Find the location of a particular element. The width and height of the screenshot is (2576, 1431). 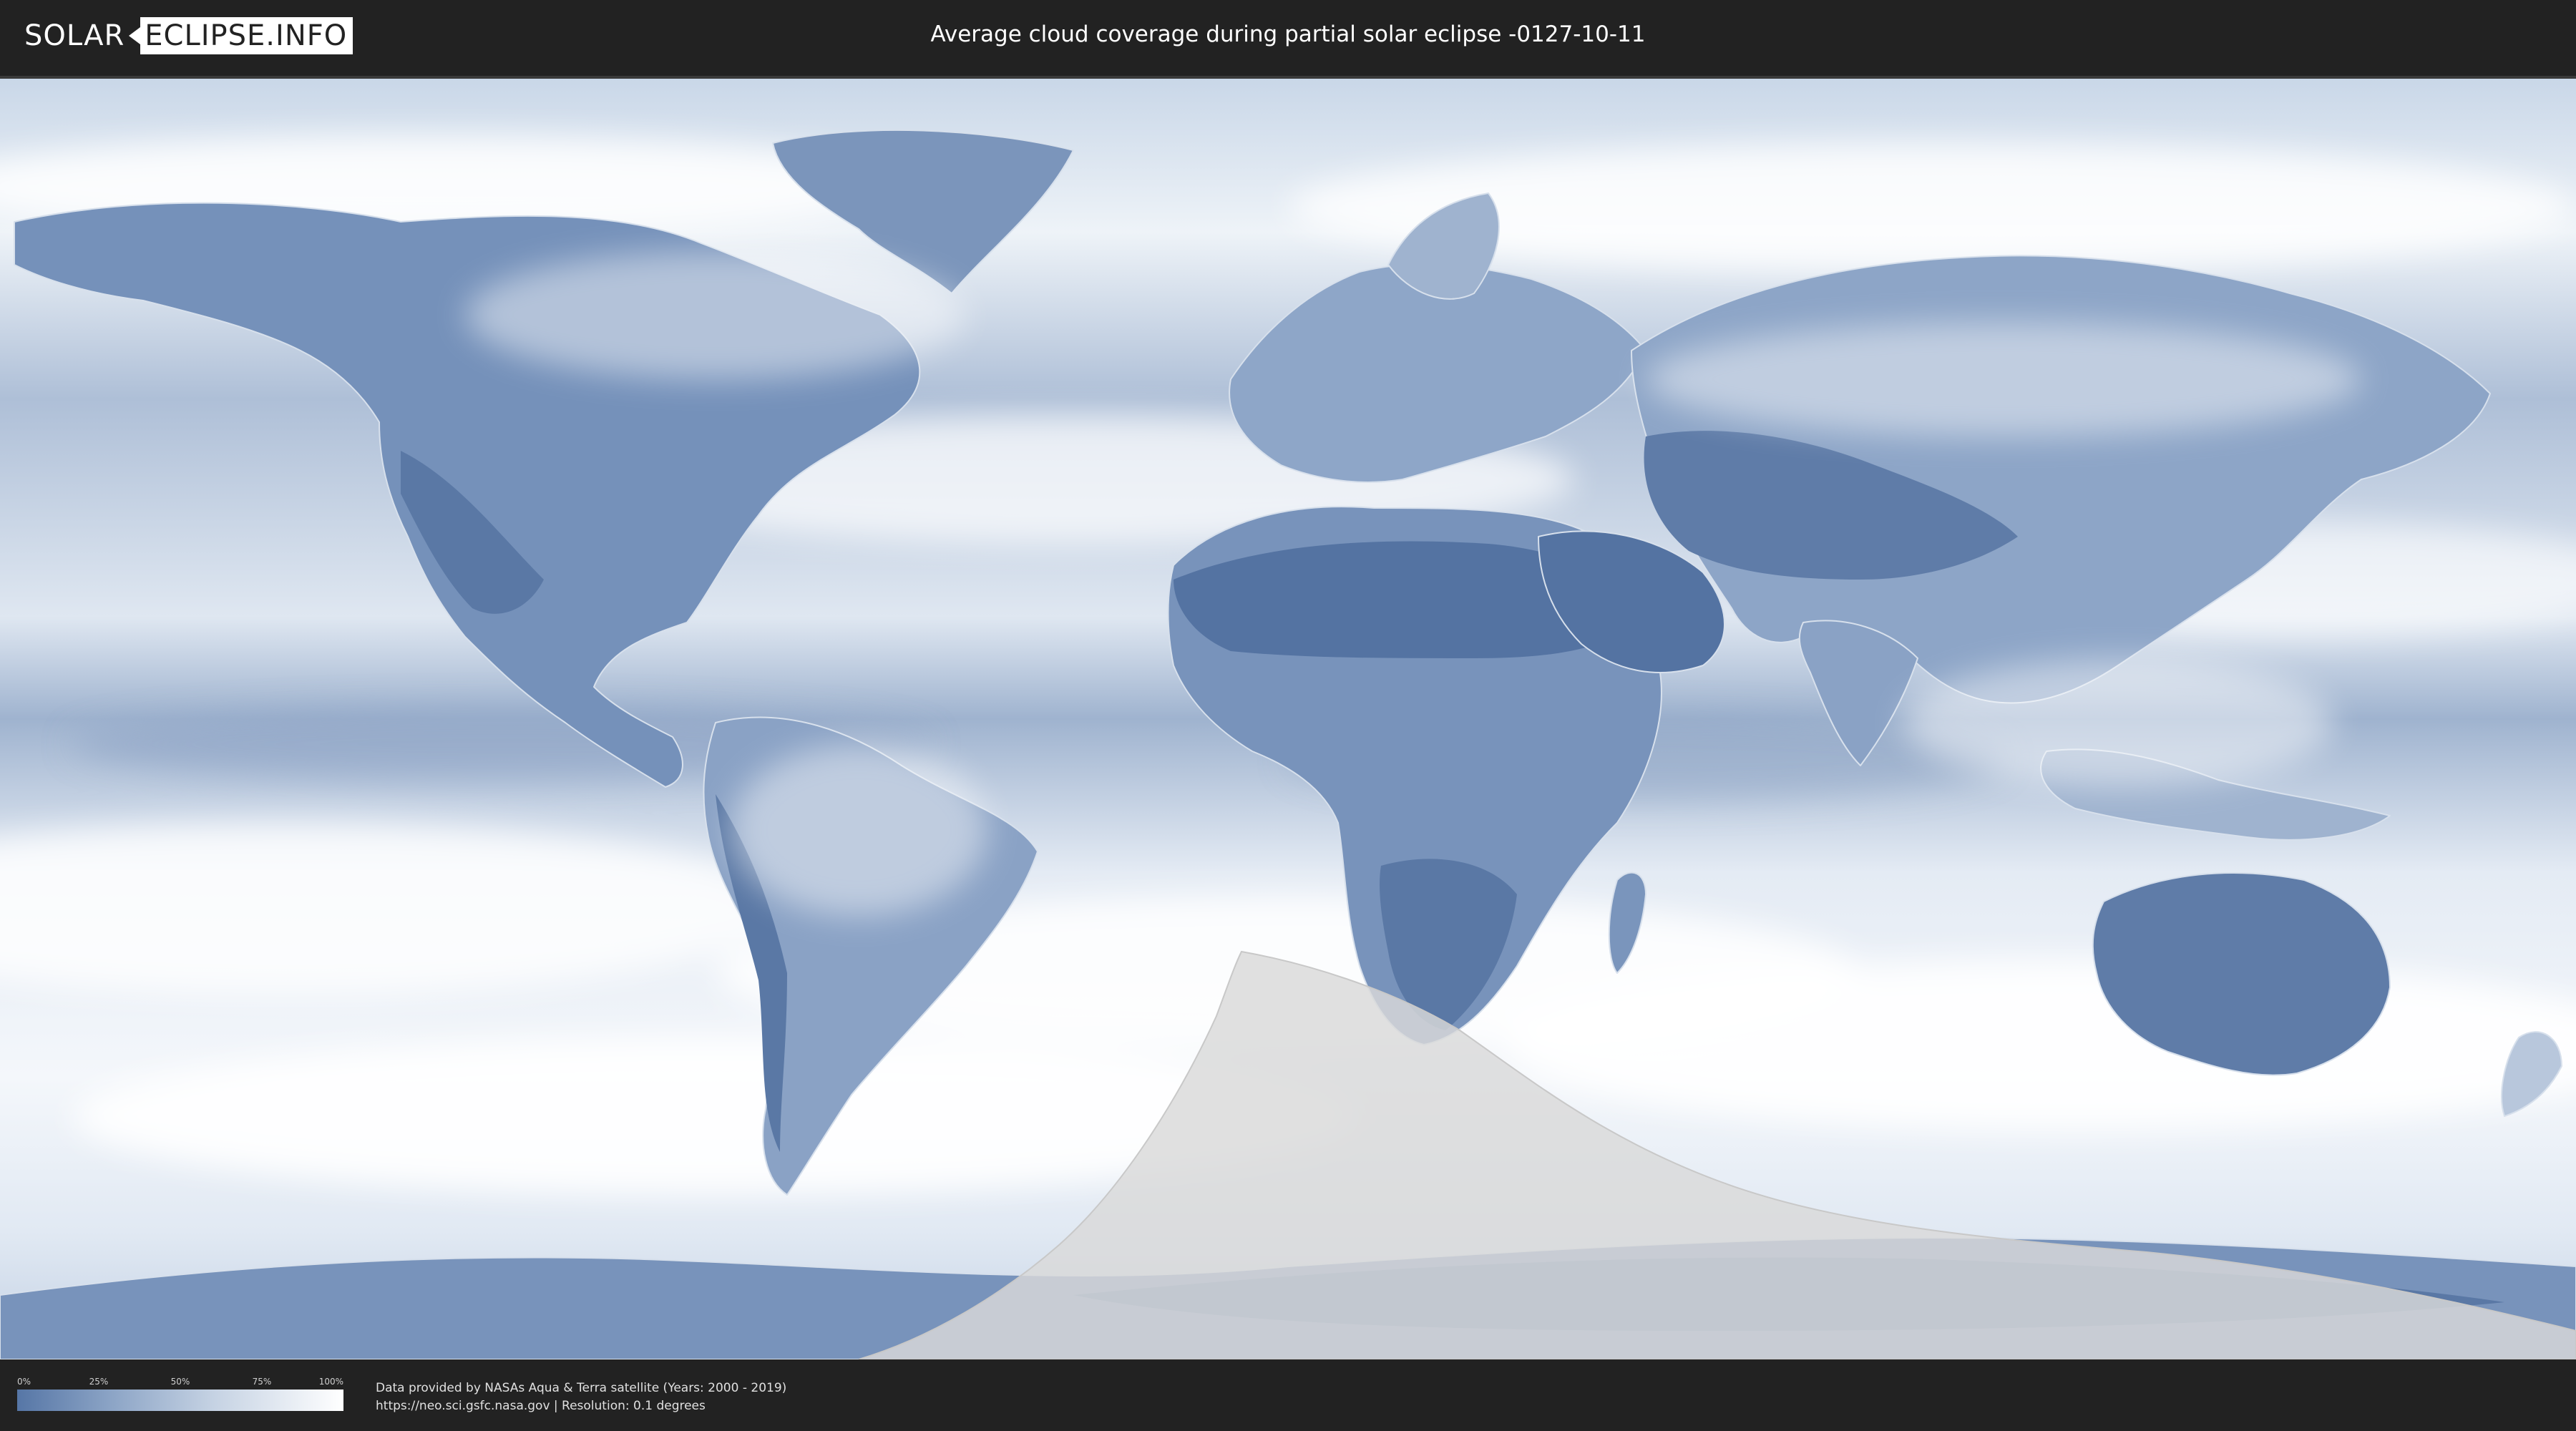

legend-ticks: 0% 25% 50% 75% 100% is located at coordinates (180, 1384).